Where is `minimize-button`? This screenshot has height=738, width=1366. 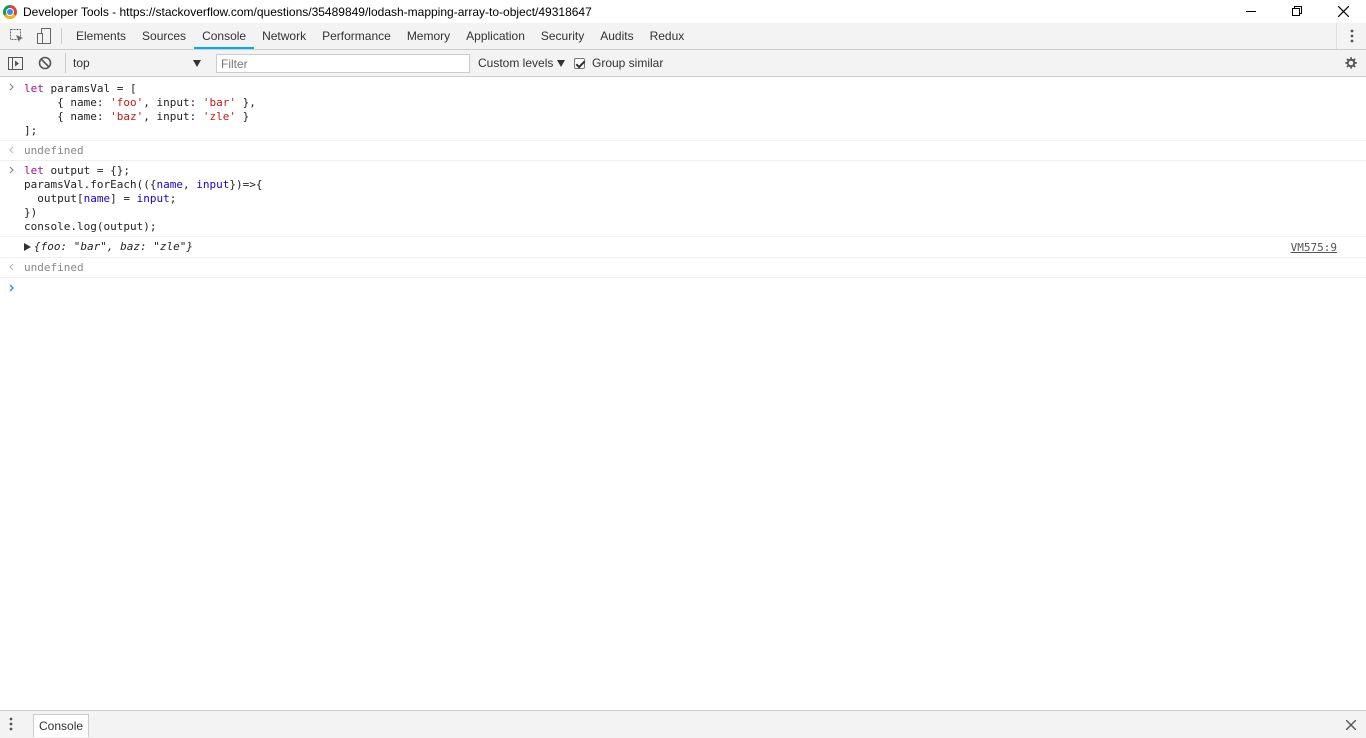
minimize-button is located at coordinates (1251, 11).